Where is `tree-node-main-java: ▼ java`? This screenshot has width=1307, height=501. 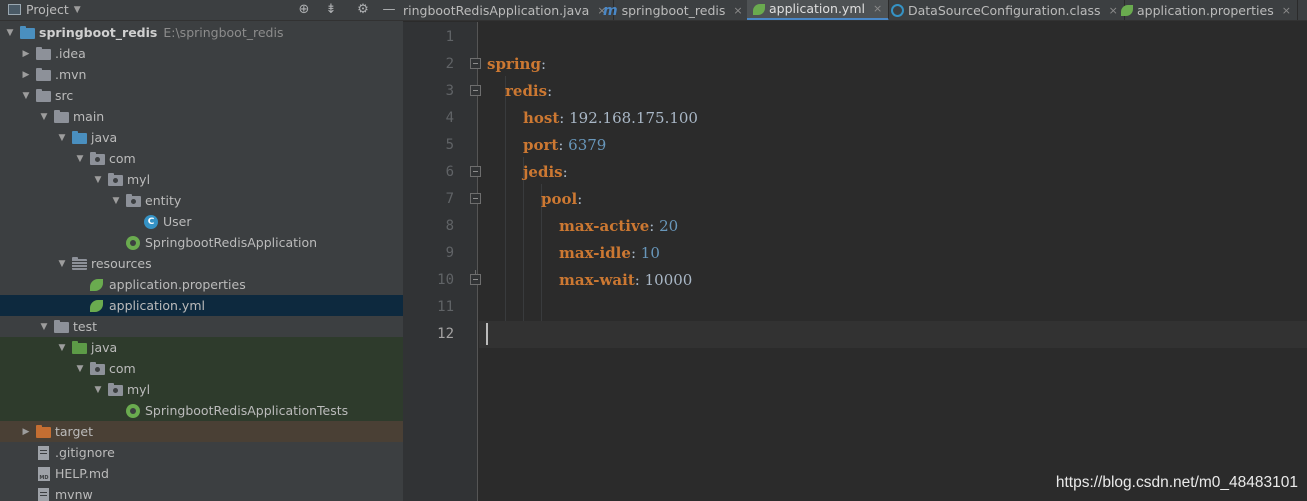 tree-node-main-java: ▼ java is located at coordinates (201, 137).